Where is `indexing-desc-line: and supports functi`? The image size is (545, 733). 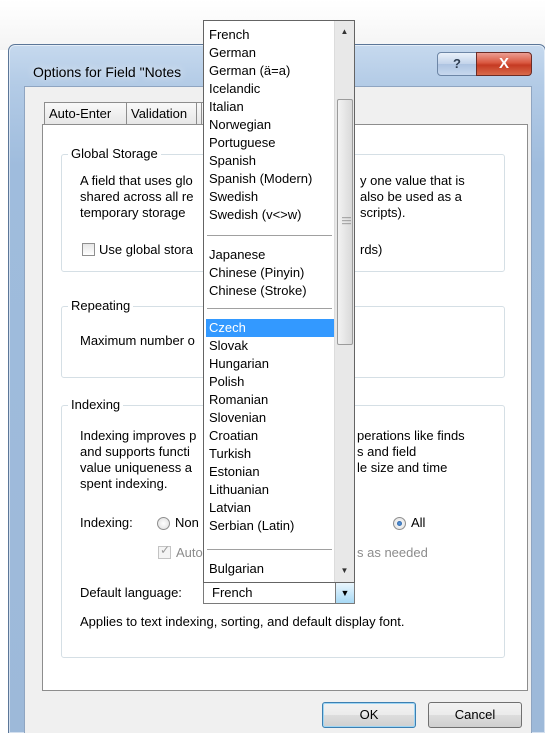
indexing-desc-line: and supports functi is located at coordinates (135, 451).